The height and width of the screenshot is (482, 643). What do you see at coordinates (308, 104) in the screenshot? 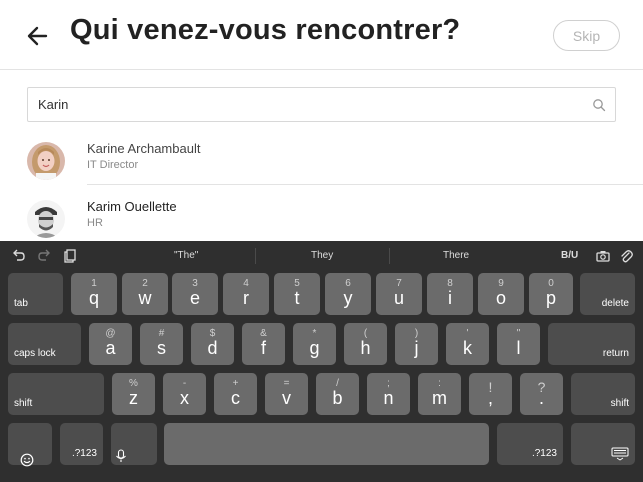
I see `search-input` at bounding box center [308, 104].